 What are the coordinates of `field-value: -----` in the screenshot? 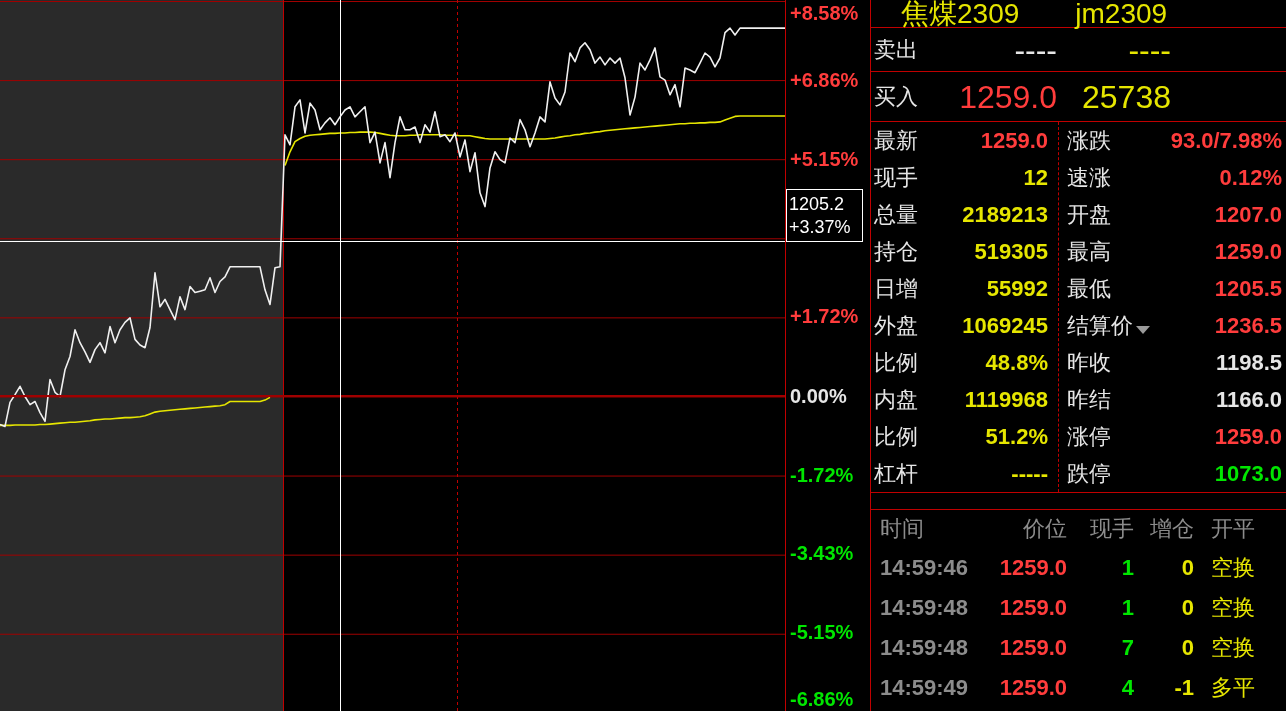 It's located at (1029, 473).